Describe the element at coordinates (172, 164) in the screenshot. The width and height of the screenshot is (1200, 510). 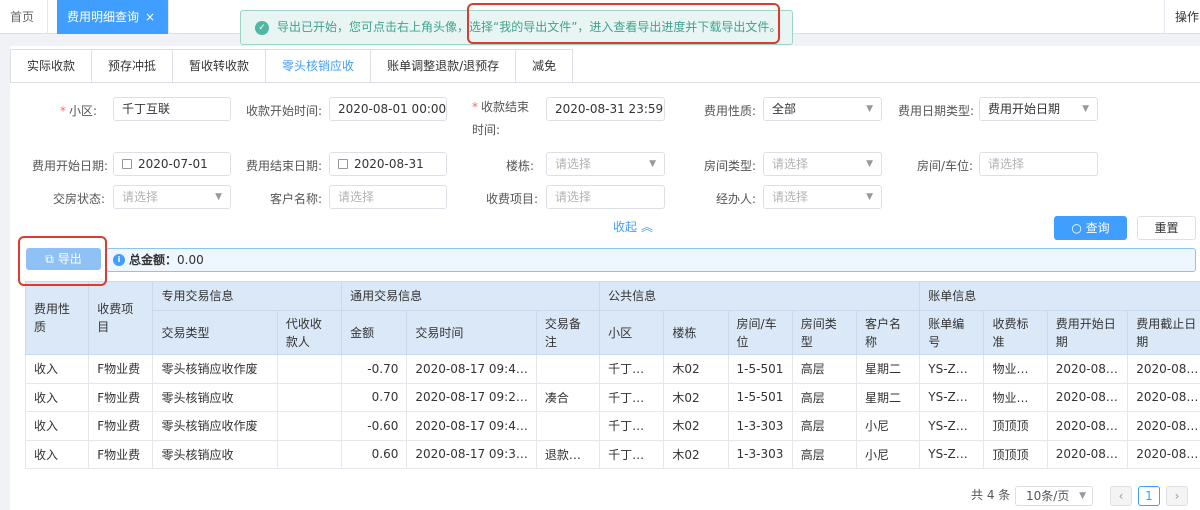
I see `fee-start-date: 2020-07-01` at that location.